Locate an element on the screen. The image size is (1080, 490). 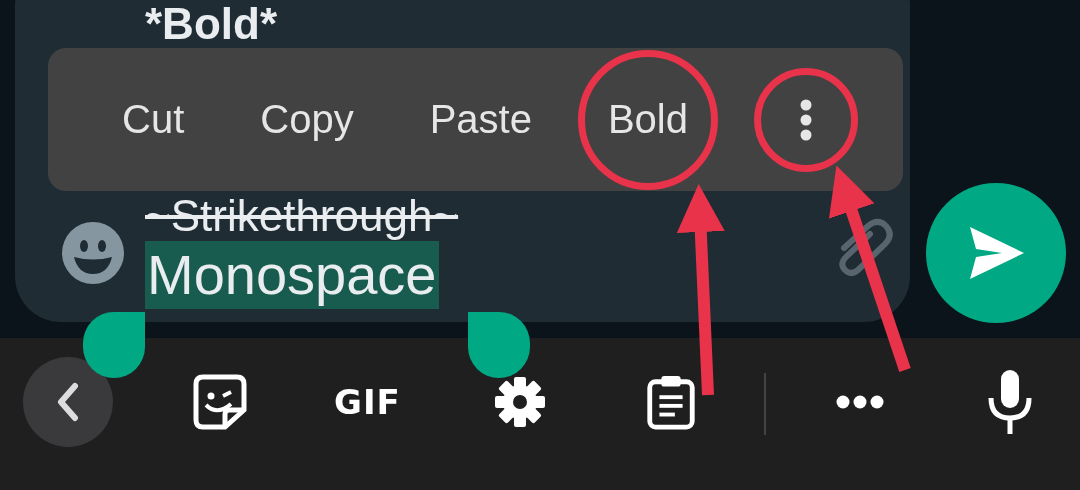
message-text-line: *Bold* is located at coordinates (211, 25).